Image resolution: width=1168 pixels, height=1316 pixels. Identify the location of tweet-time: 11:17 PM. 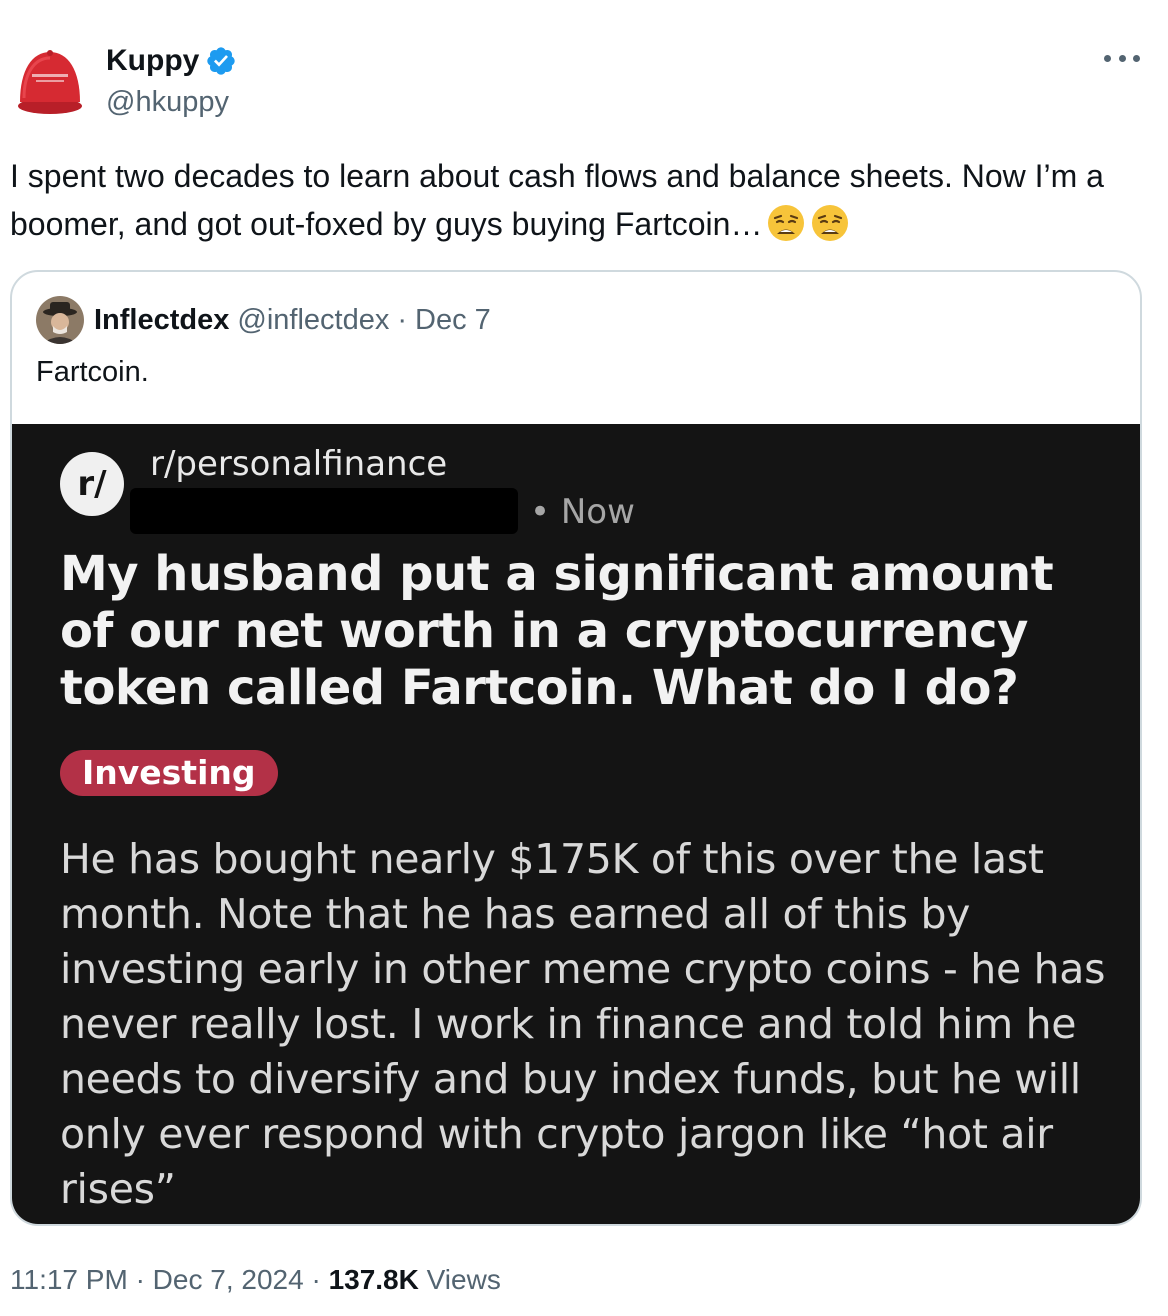
(69, 1279).